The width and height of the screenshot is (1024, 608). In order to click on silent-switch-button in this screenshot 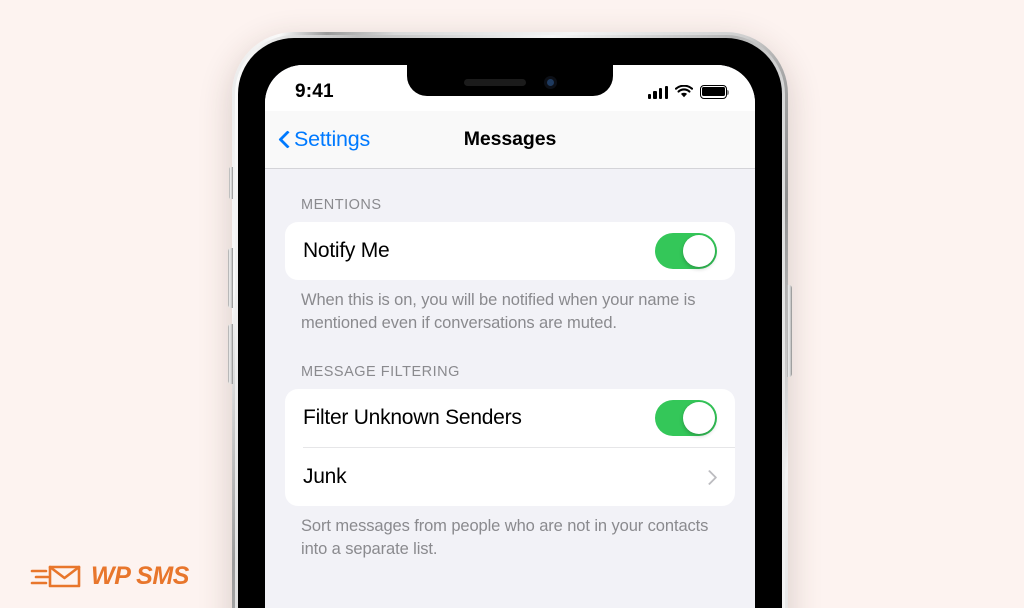, I will do `click(231, 183)`.